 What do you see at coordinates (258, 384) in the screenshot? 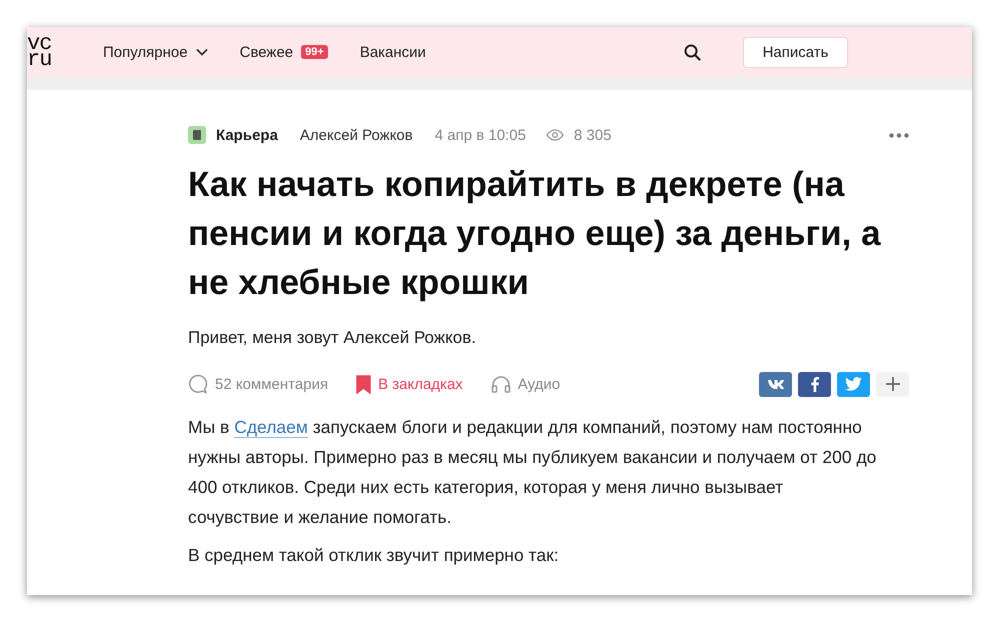
I see `comments-link: 52 комментария` at bounding box center [258, 384].